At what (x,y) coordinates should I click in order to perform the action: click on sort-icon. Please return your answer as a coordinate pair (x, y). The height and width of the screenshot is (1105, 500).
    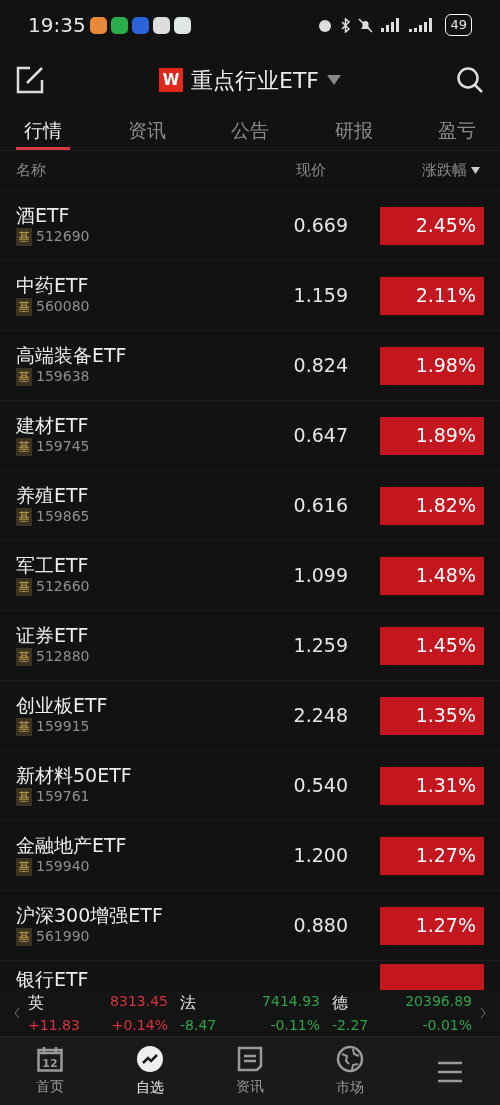
    Looking at the image, I should click on (475, 170).